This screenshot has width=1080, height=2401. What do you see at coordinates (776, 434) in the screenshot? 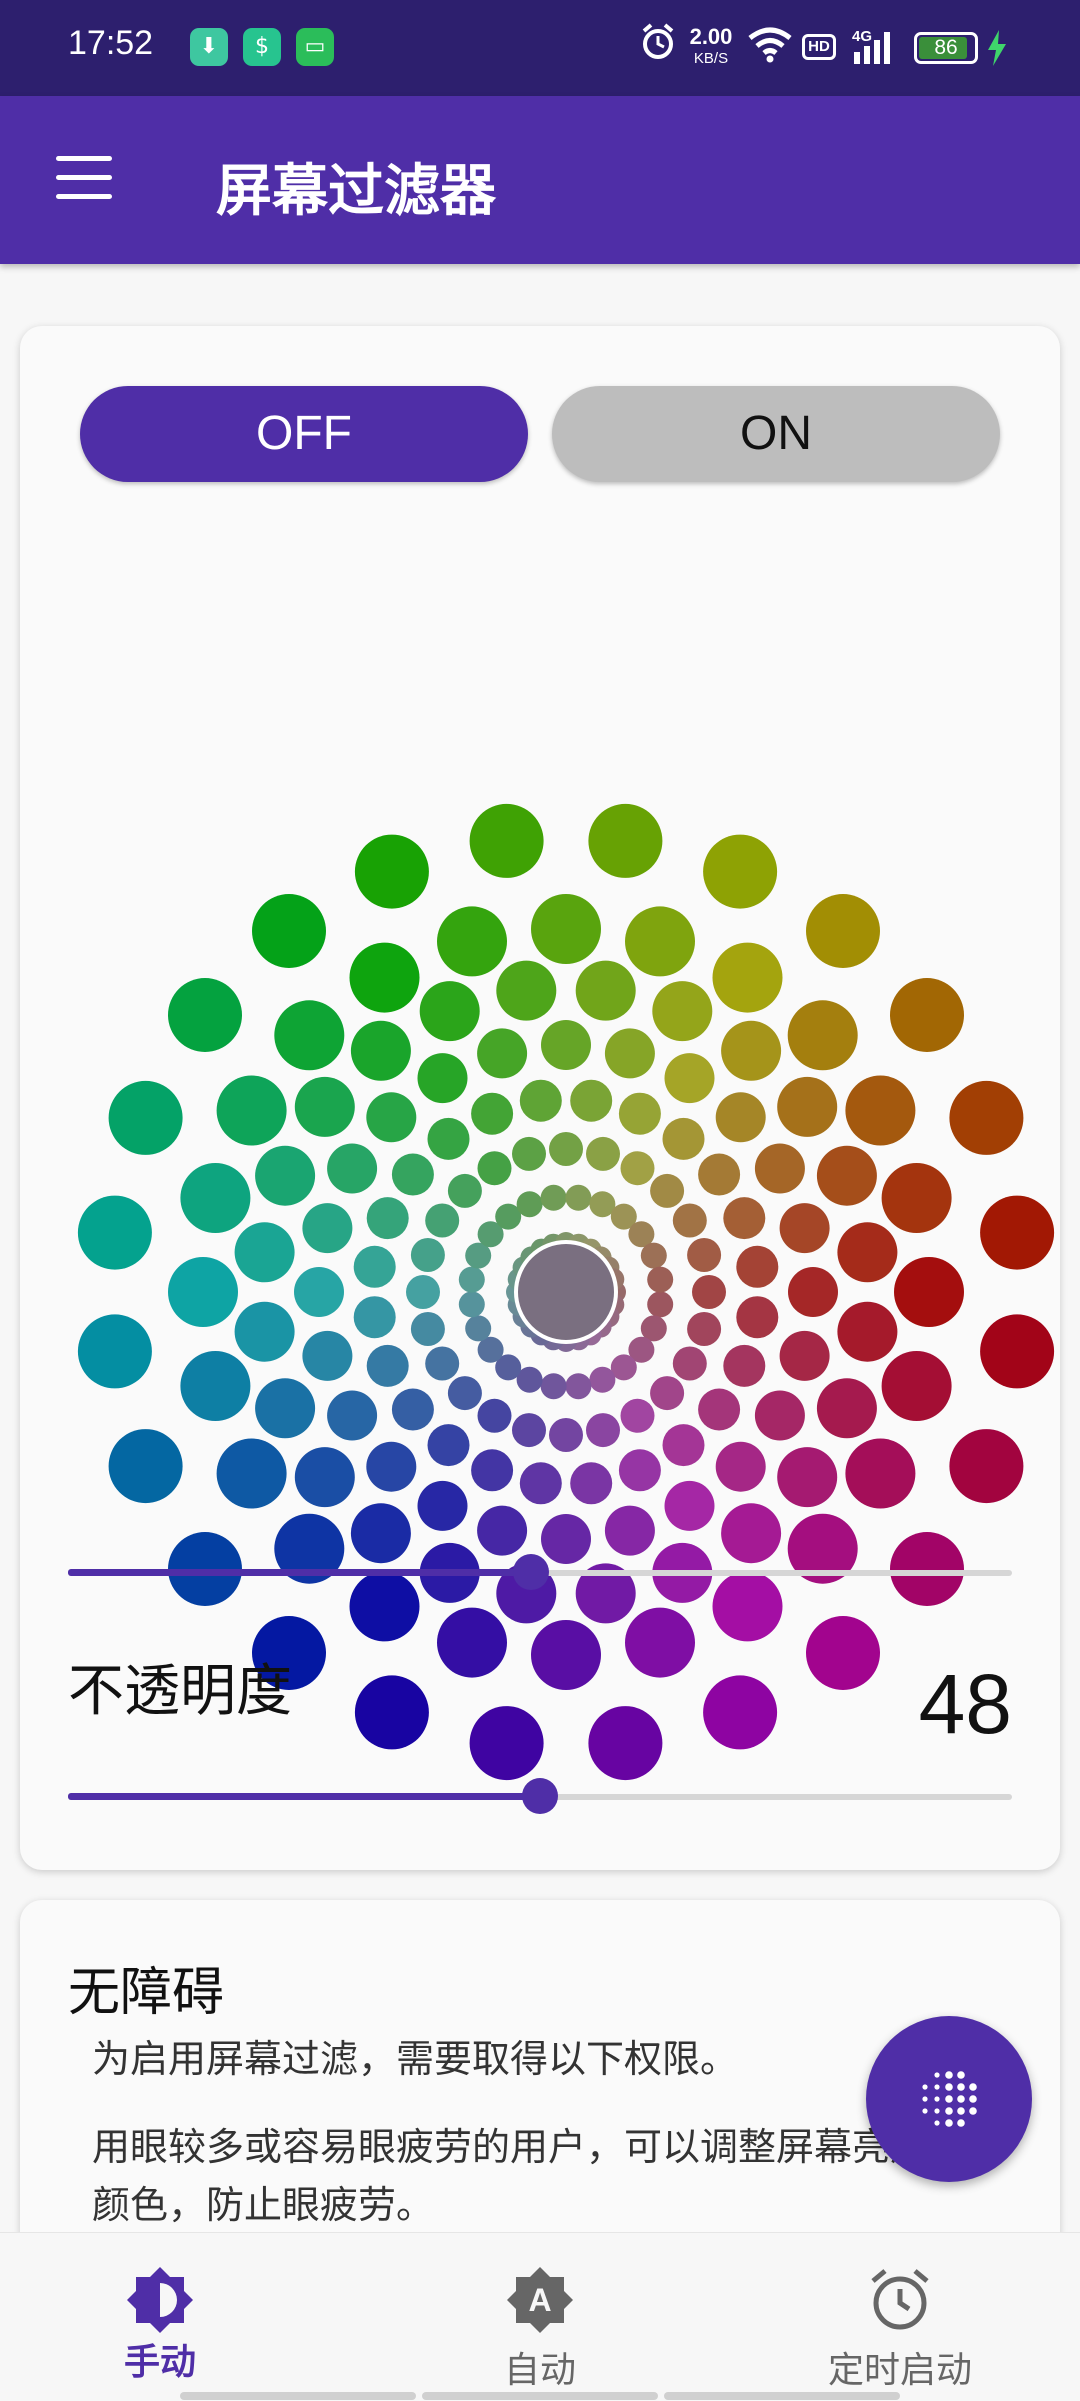
I see `on-button: ON` at bounding box center [776, 434].